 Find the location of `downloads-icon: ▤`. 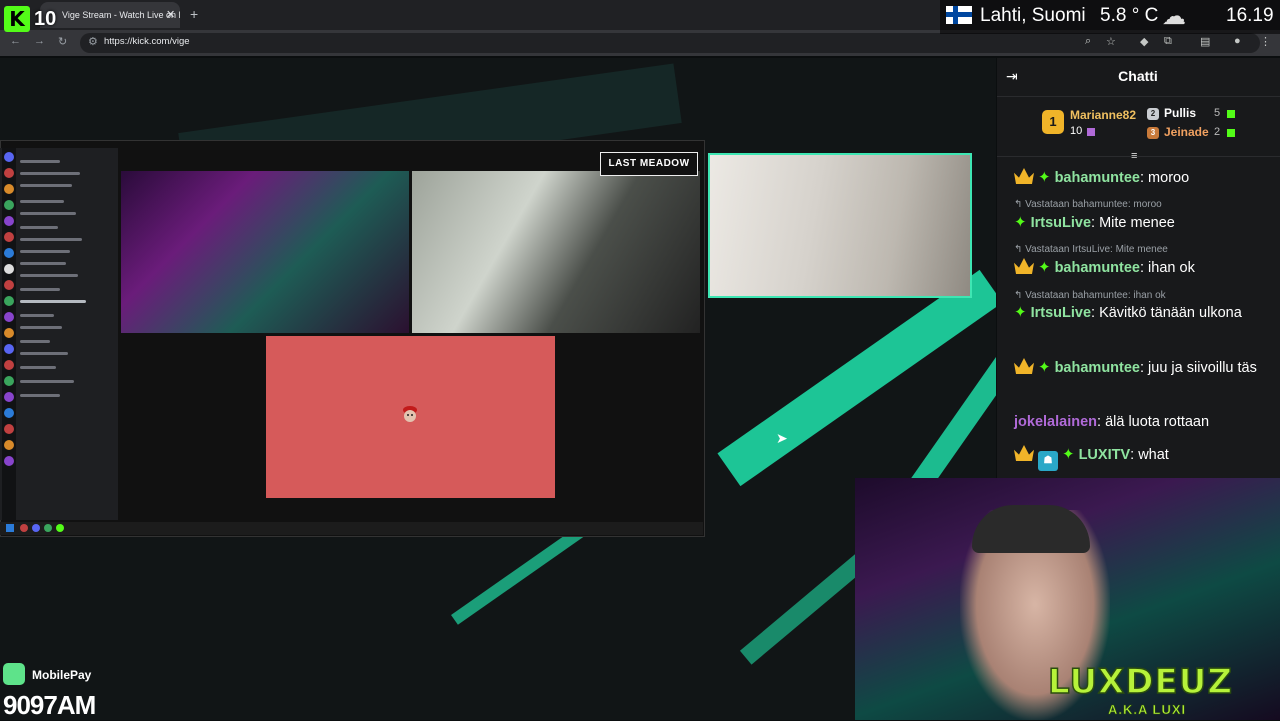

downloads-icon: ▤ is located at coordinates (1205, 41).